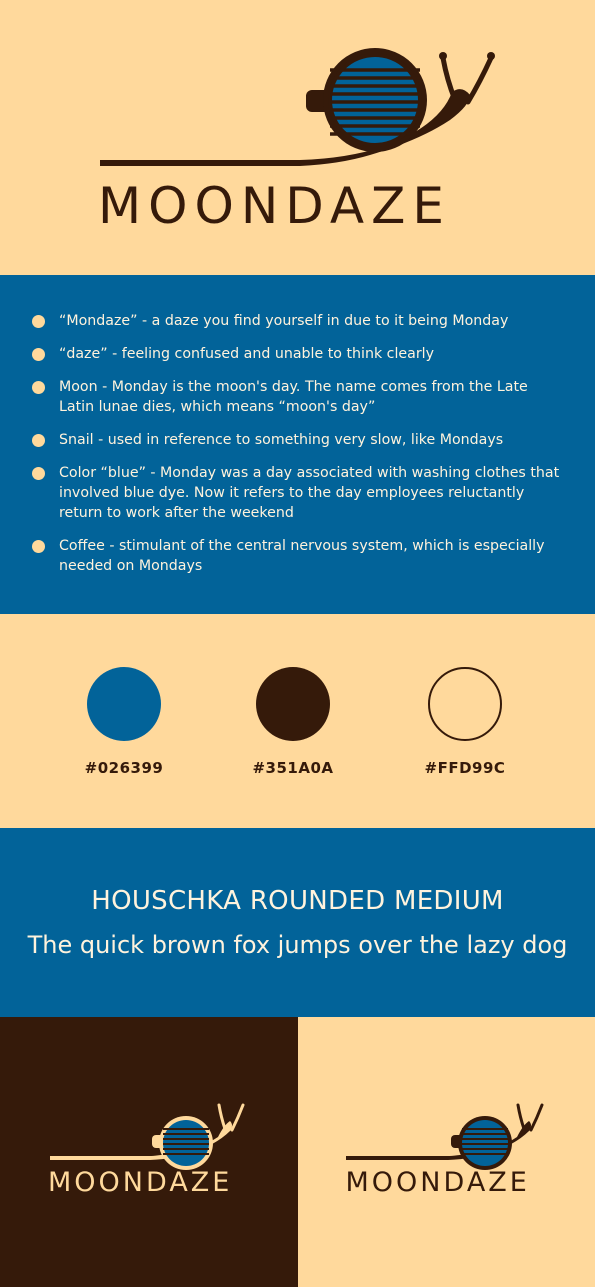 The height and width of the screenshot is (1287, 595). Describe the element at coordinates (293, 704) in the screenshot. I see `swatch-brown` at that location.